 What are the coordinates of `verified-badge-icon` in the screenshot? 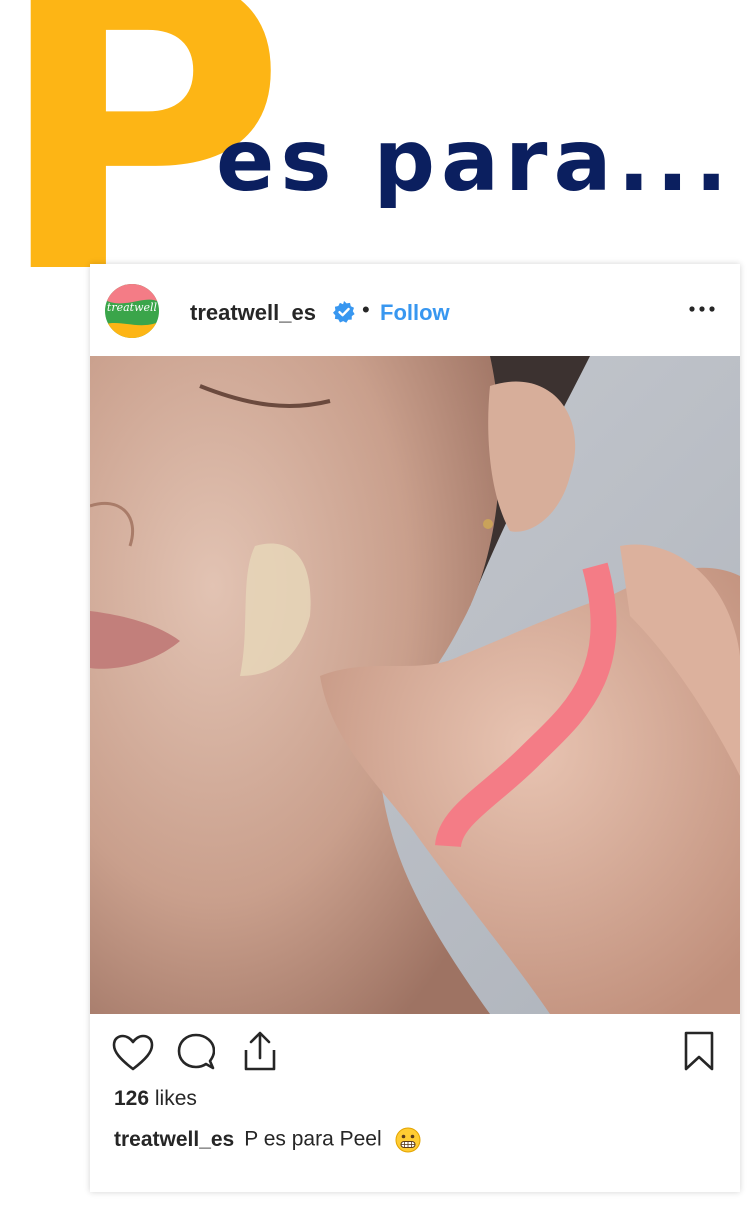 It's located at (344, 312).